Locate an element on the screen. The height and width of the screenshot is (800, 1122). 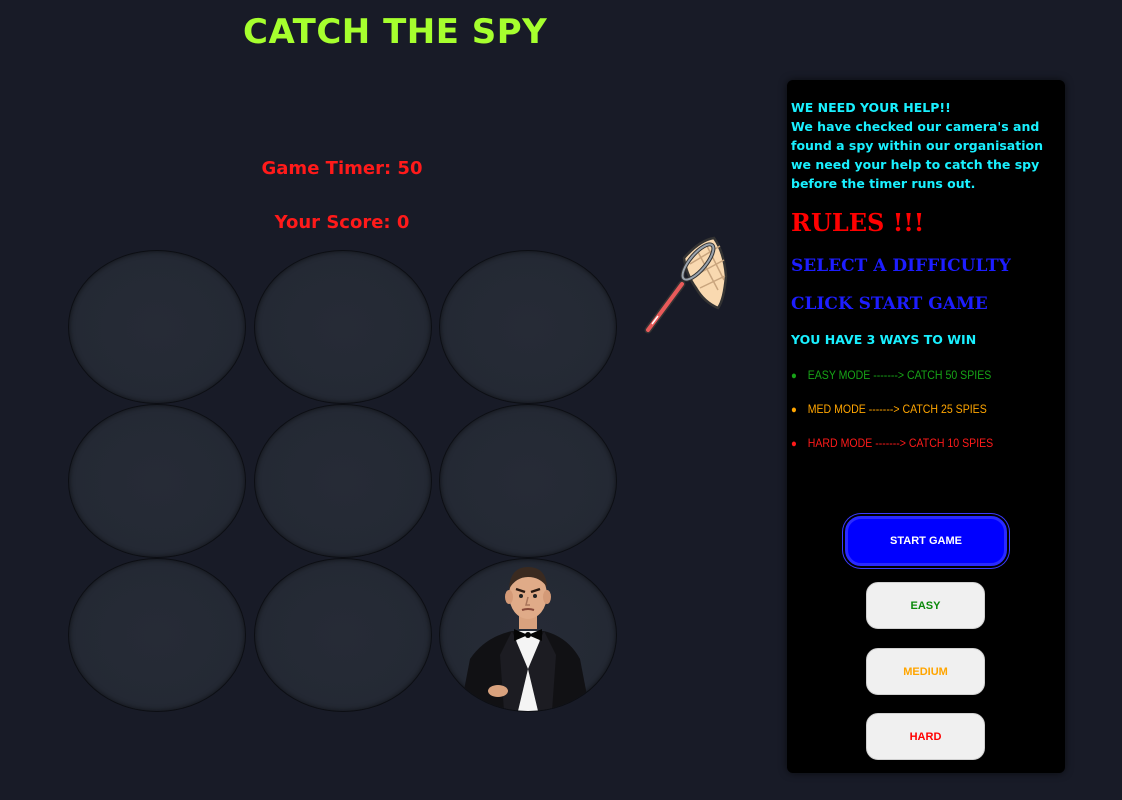
mode-easy-label: EASY MODE -------> CATCH 50 SPIES is located at coordinates (899, 375).